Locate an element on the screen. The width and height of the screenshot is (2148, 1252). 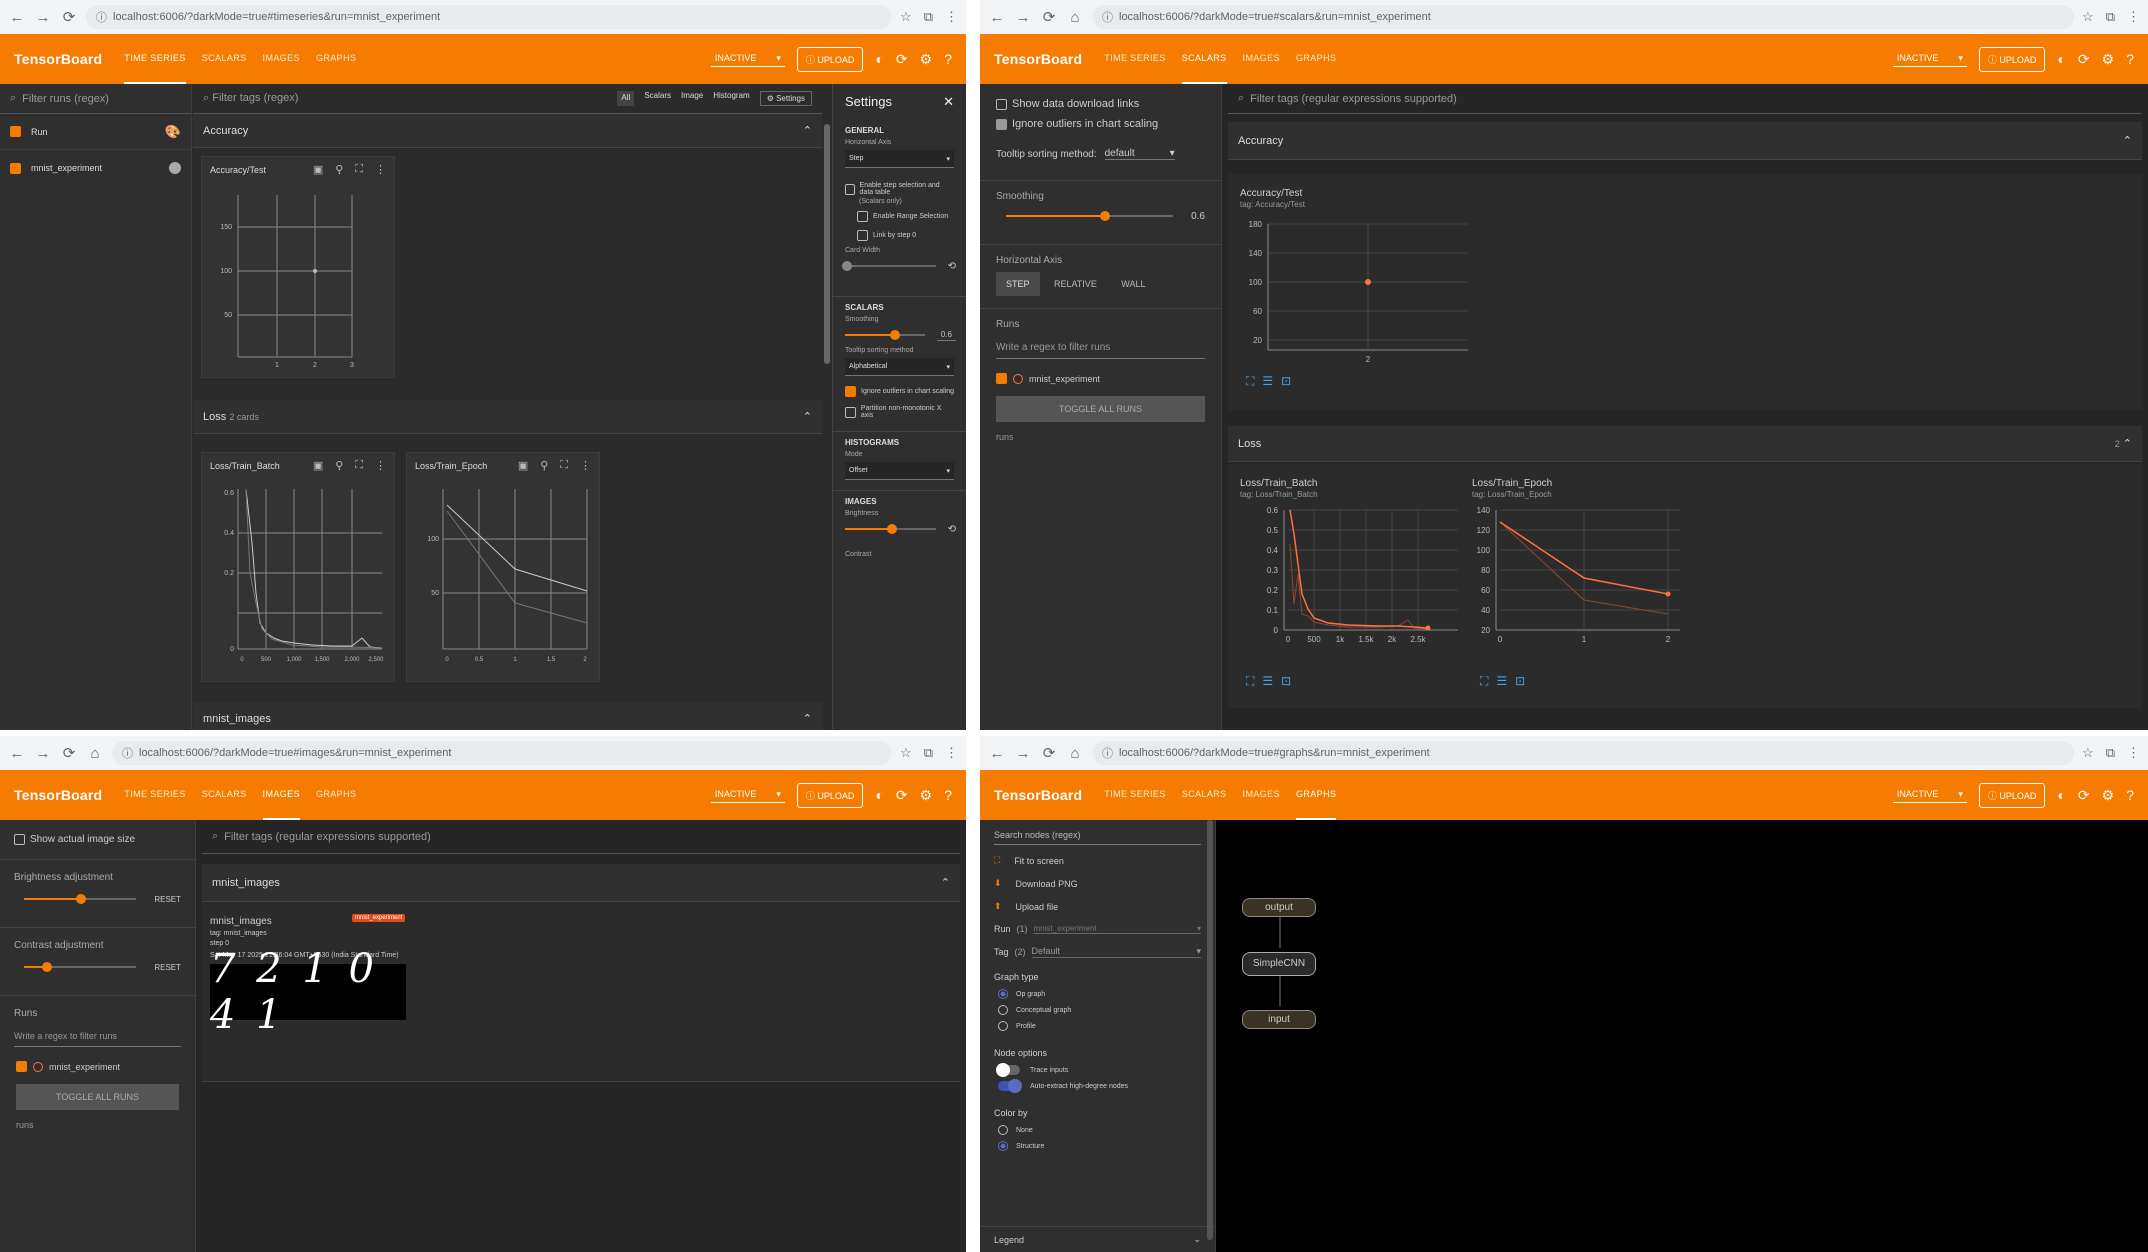
list-icon: ☰ is located at coordinates (1267, 681).